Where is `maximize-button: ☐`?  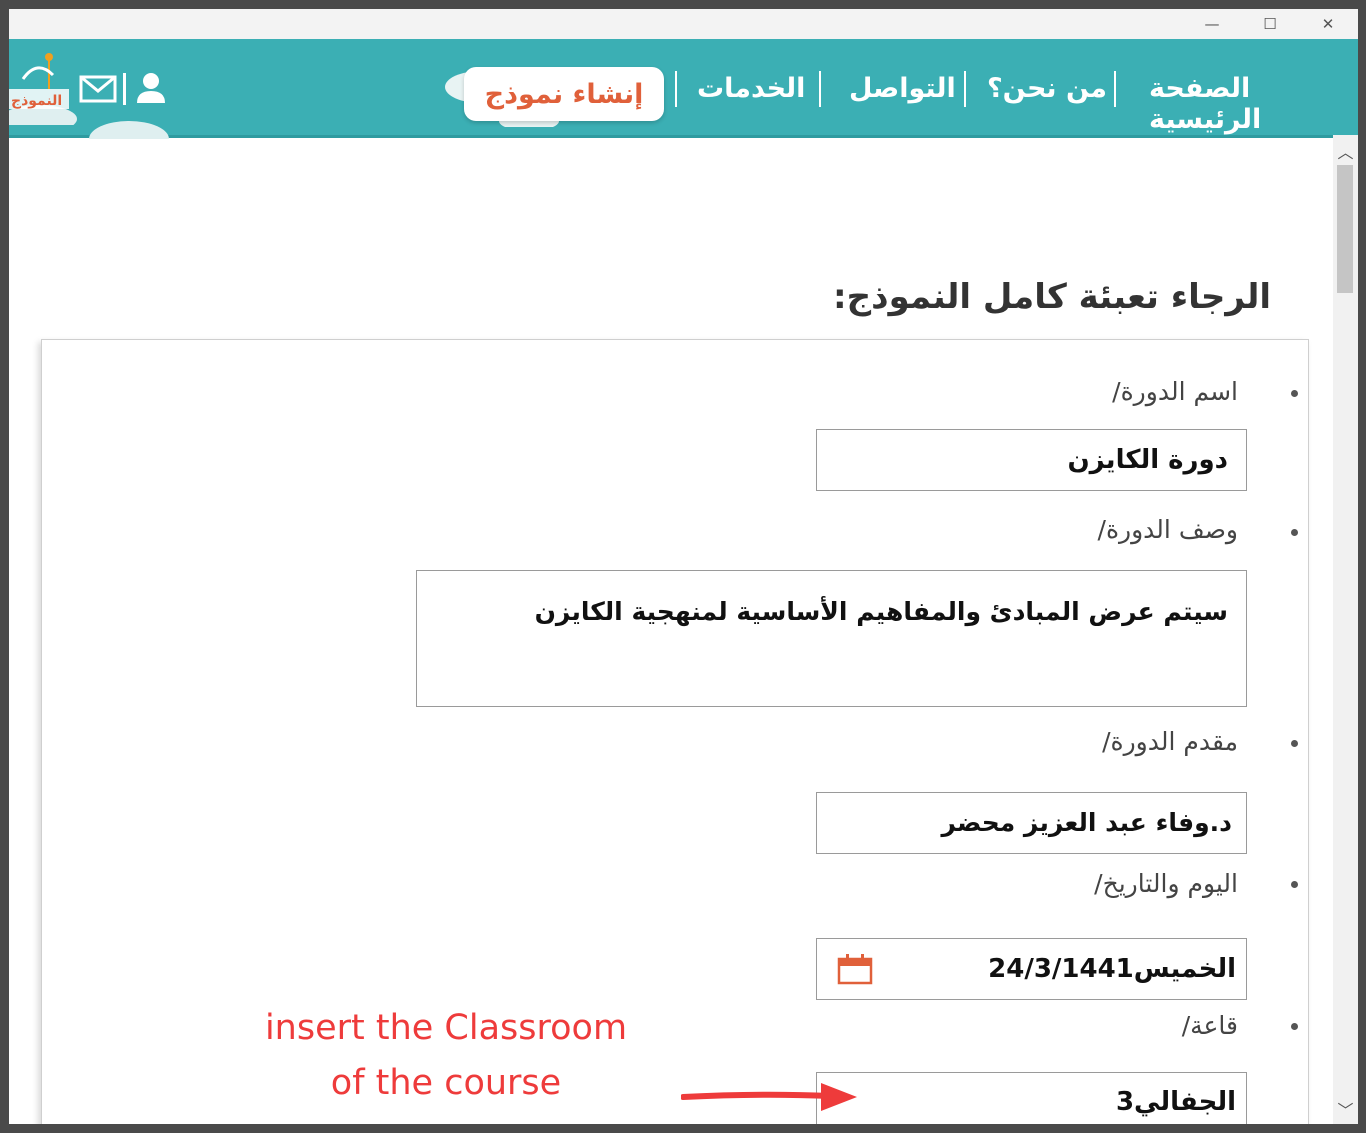
maximize-button: ☐ is located at coordinates (1270, 24).